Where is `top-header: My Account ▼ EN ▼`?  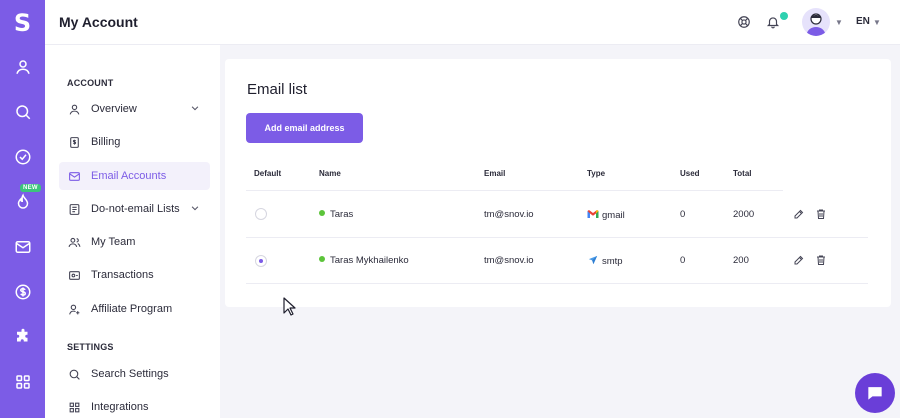 top-header: My Account ▼ EN ▼ is located at coordinates (472, 22).